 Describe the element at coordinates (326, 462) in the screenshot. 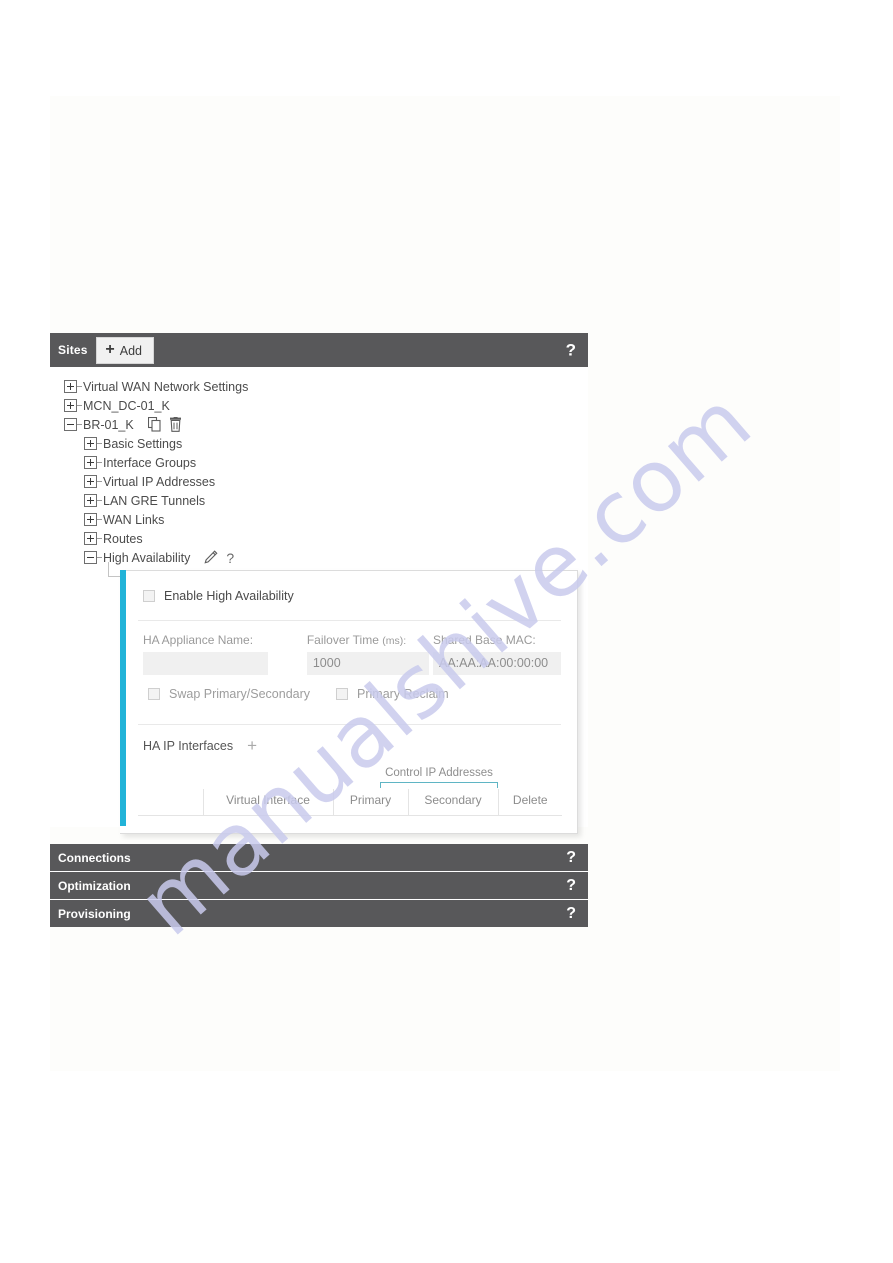

I see `tree-item-interface-groups: Interface Groups` at that location.